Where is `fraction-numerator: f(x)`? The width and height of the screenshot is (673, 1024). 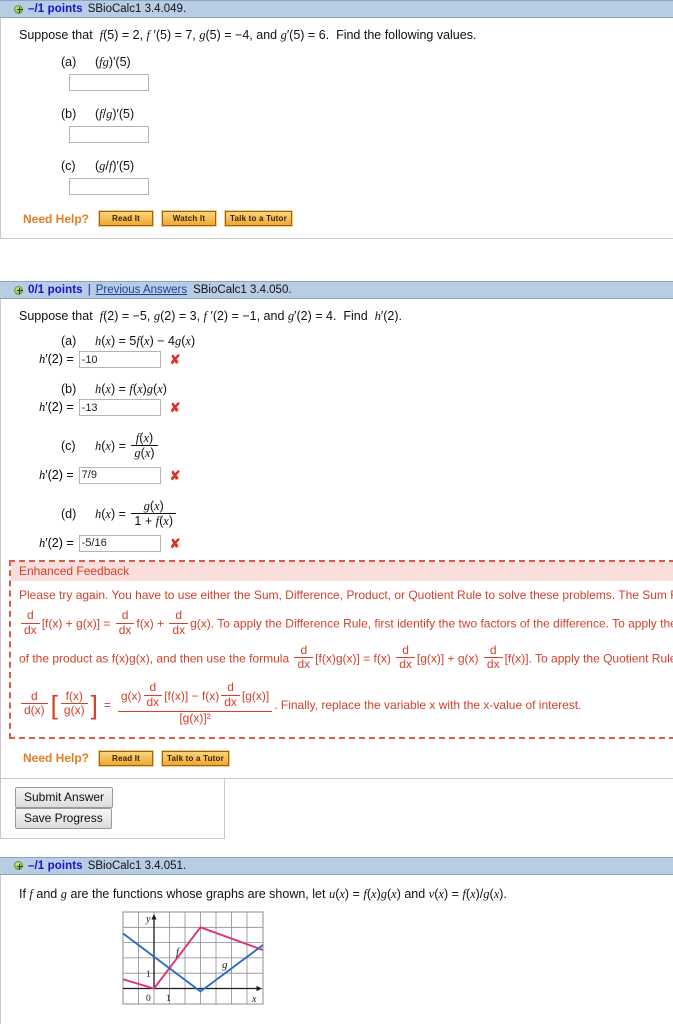 fraction-numerator: f(x) is located at coordinates (144, 439).